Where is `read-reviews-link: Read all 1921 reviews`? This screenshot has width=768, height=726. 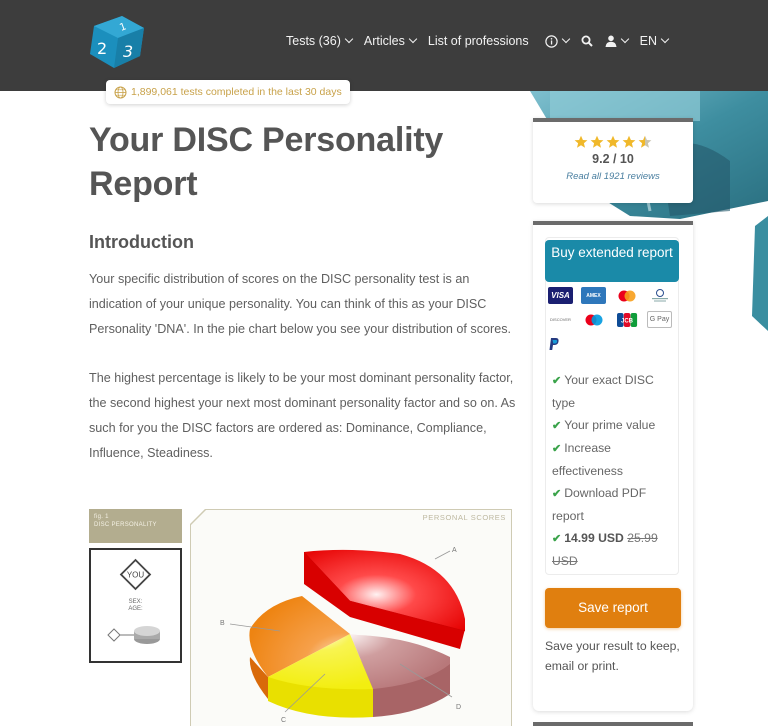
read-reviews-link: Read all 1921 reviews is located at coordinates (613, 176).